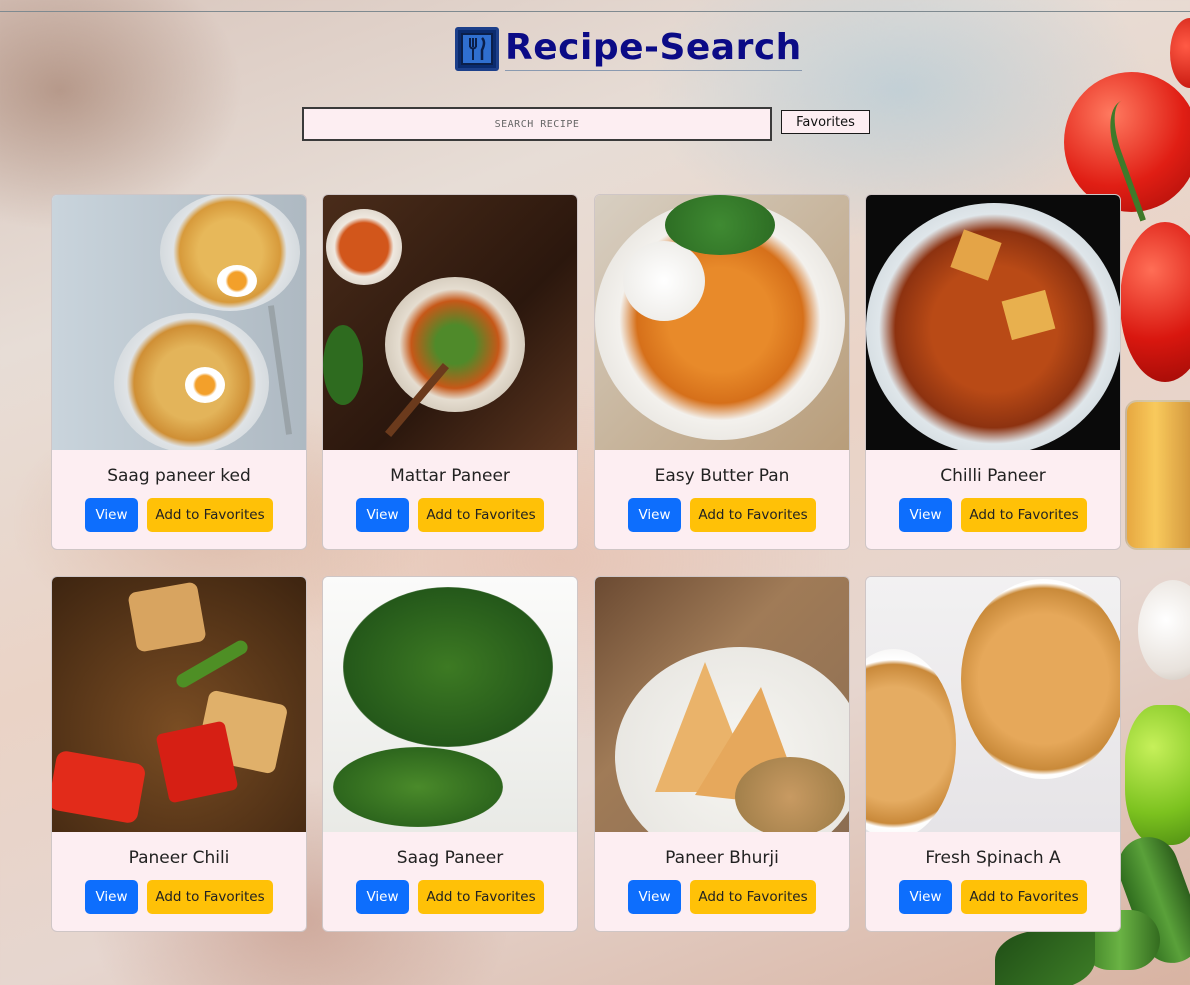 Image resolution: width=1190 pixels, height=985 pixels. Describe the element at coordinates (722, 858) in the screenshot. I see `recipe-title: Paneer Bhurji` at that location.